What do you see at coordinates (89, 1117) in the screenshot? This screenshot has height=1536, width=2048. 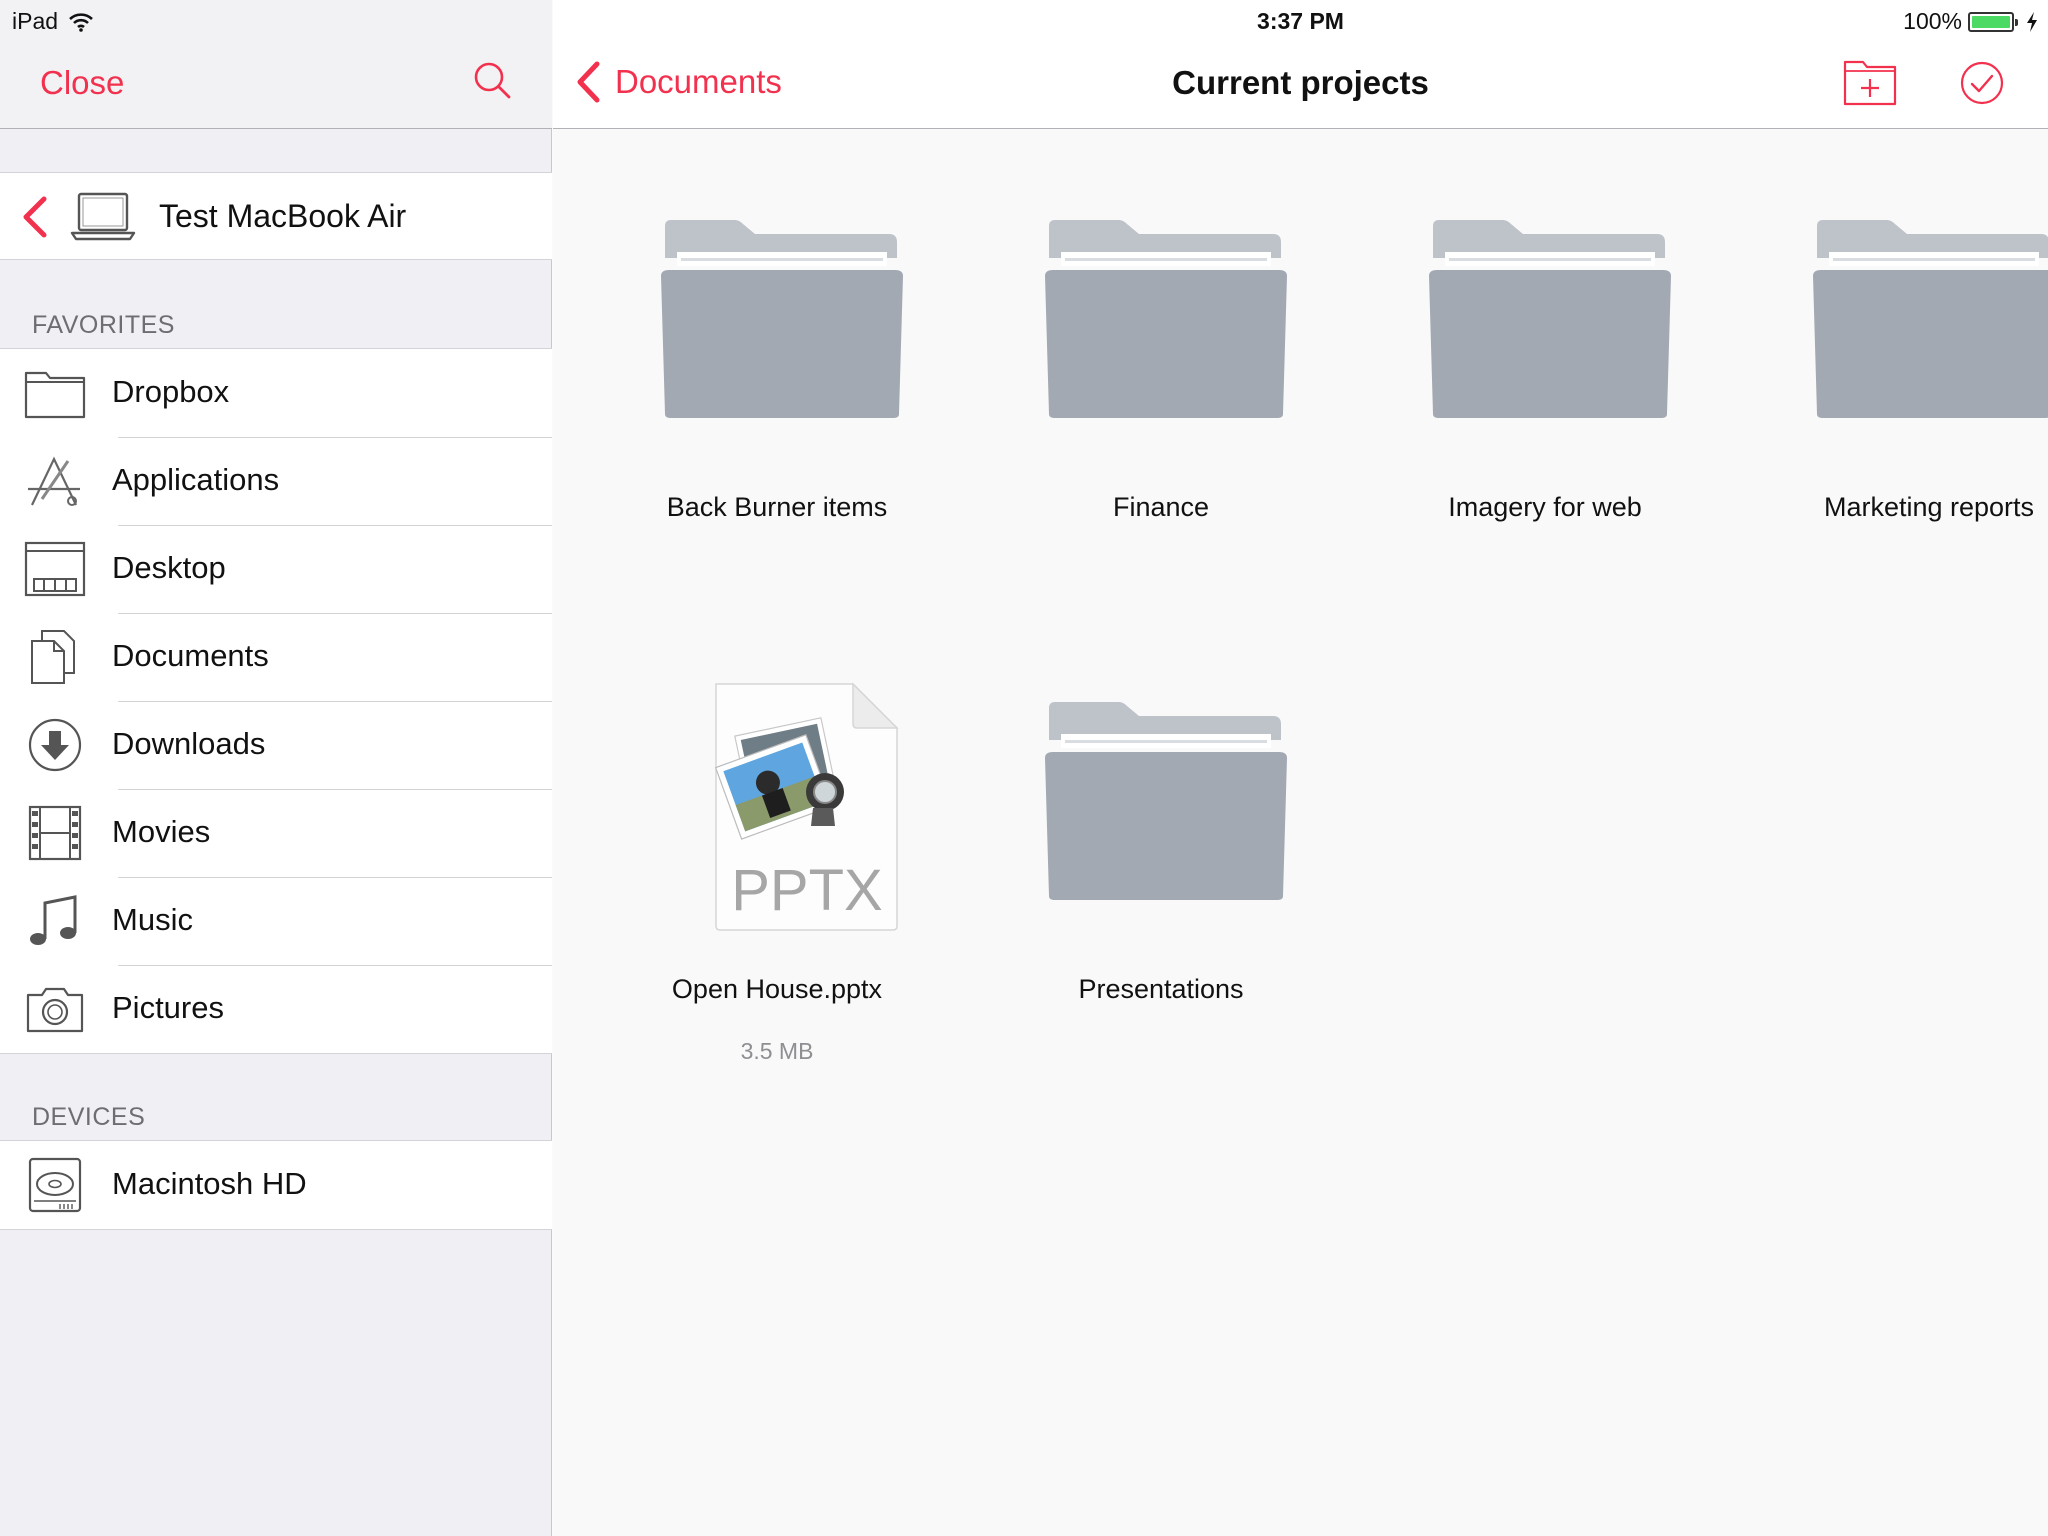 I see `devices-header: DEVICES` at bounding box center [89, 1117].